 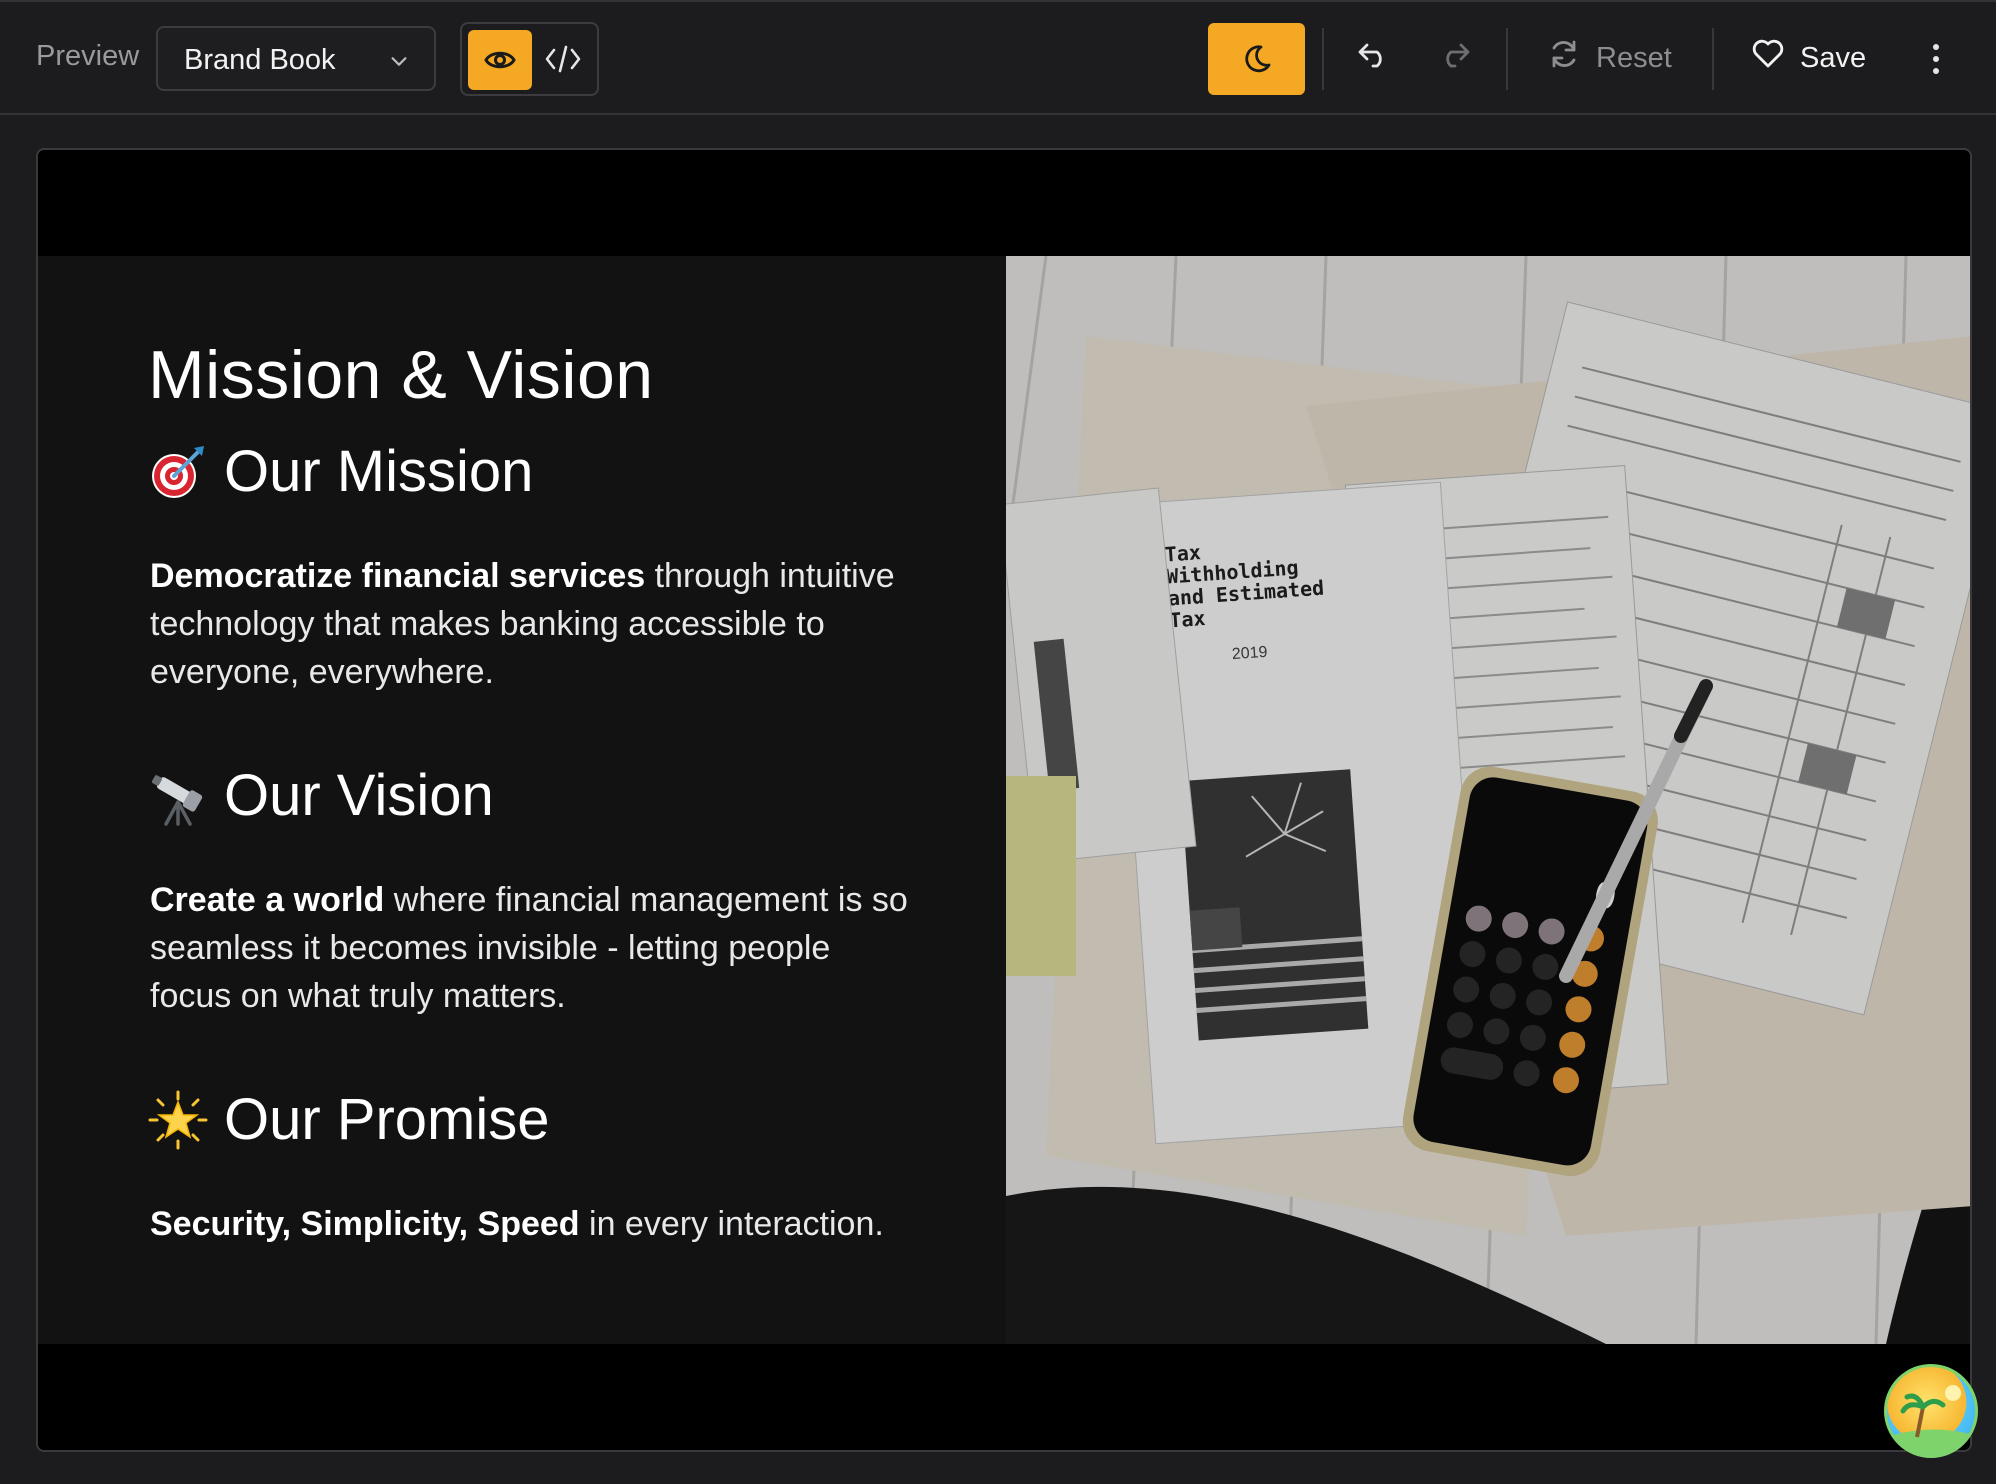 What do you see at coordinates (731, 1224) in the screenshot?
I see `section-body-text: in every interaction.` at bounding box center [731, 1224].